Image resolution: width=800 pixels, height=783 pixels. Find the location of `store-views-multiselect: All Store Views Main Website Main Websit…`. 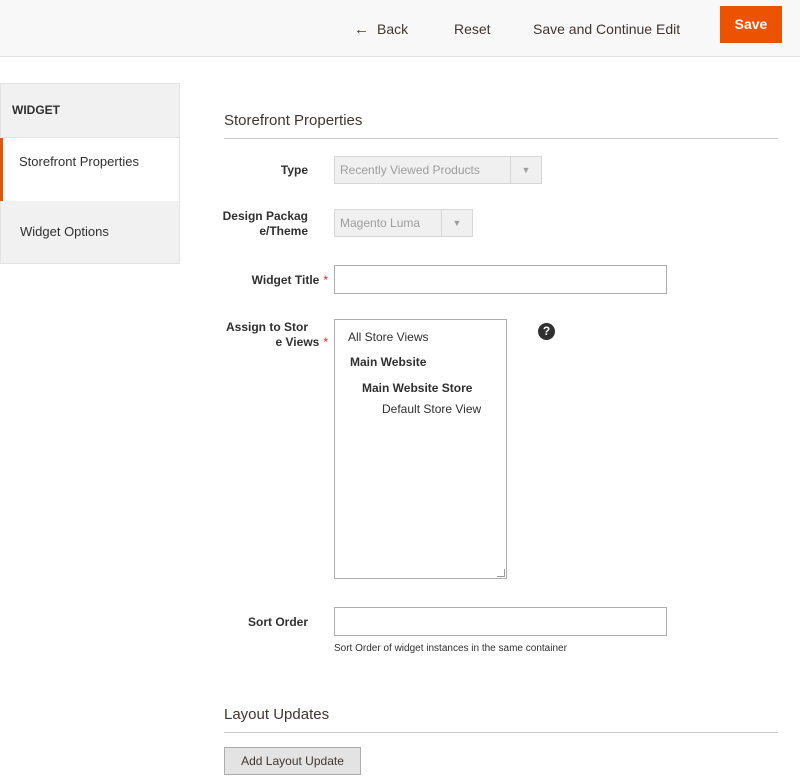

store-views-multiselect: All Store Views Main Website Main Websit… is located at coordinates (420, 449).